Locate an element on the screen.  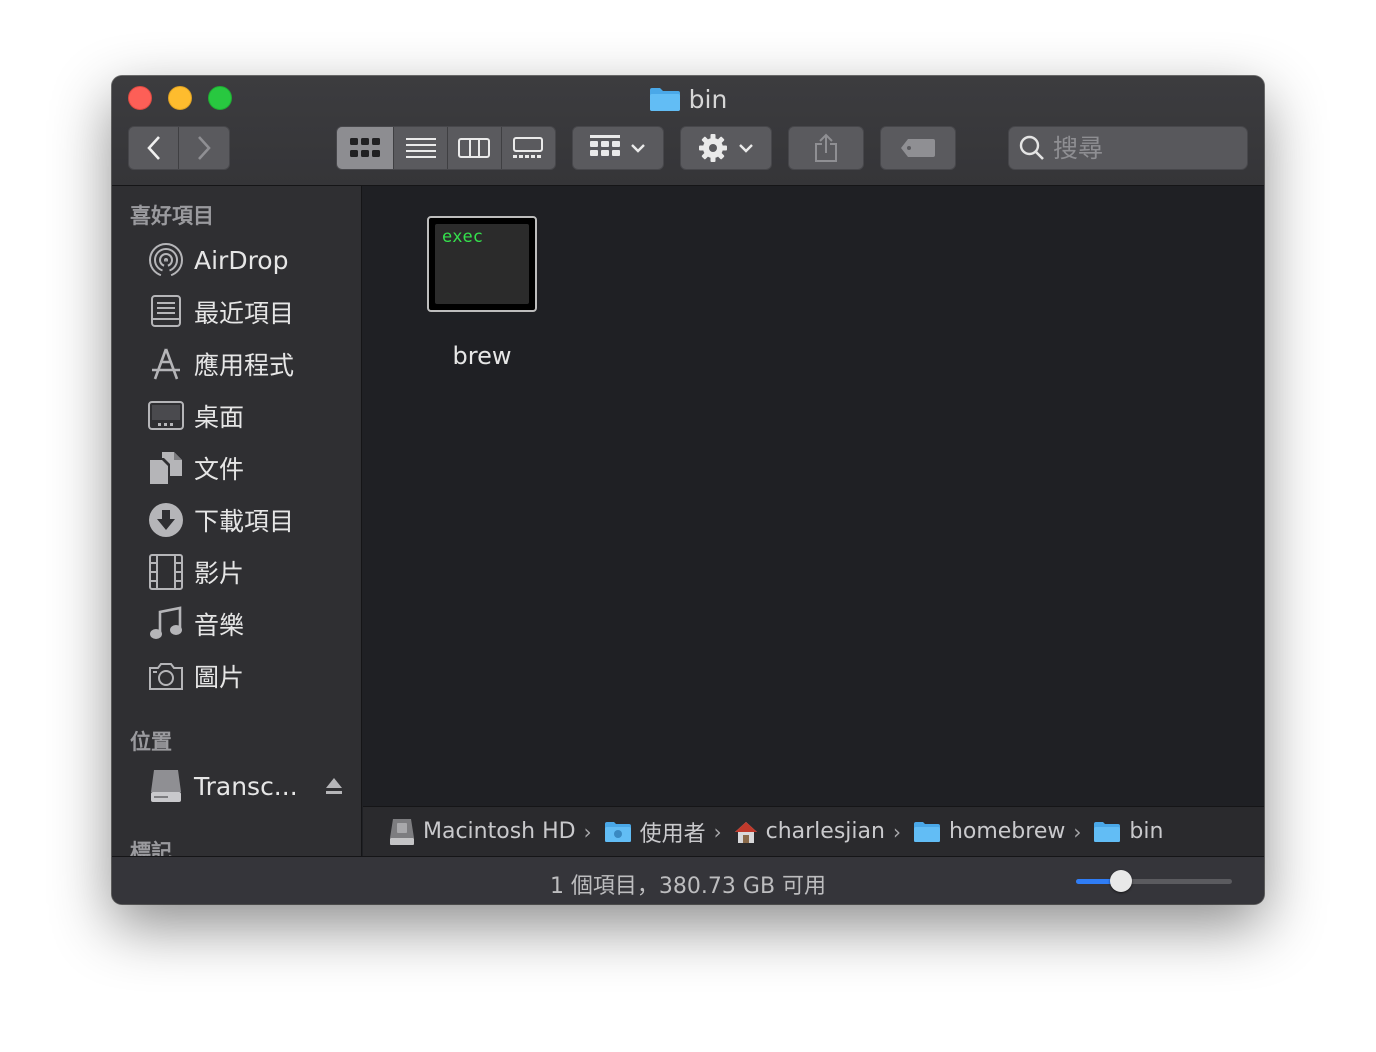
sidebar-item-label: 音樂 is located at coordinates (219, 625).